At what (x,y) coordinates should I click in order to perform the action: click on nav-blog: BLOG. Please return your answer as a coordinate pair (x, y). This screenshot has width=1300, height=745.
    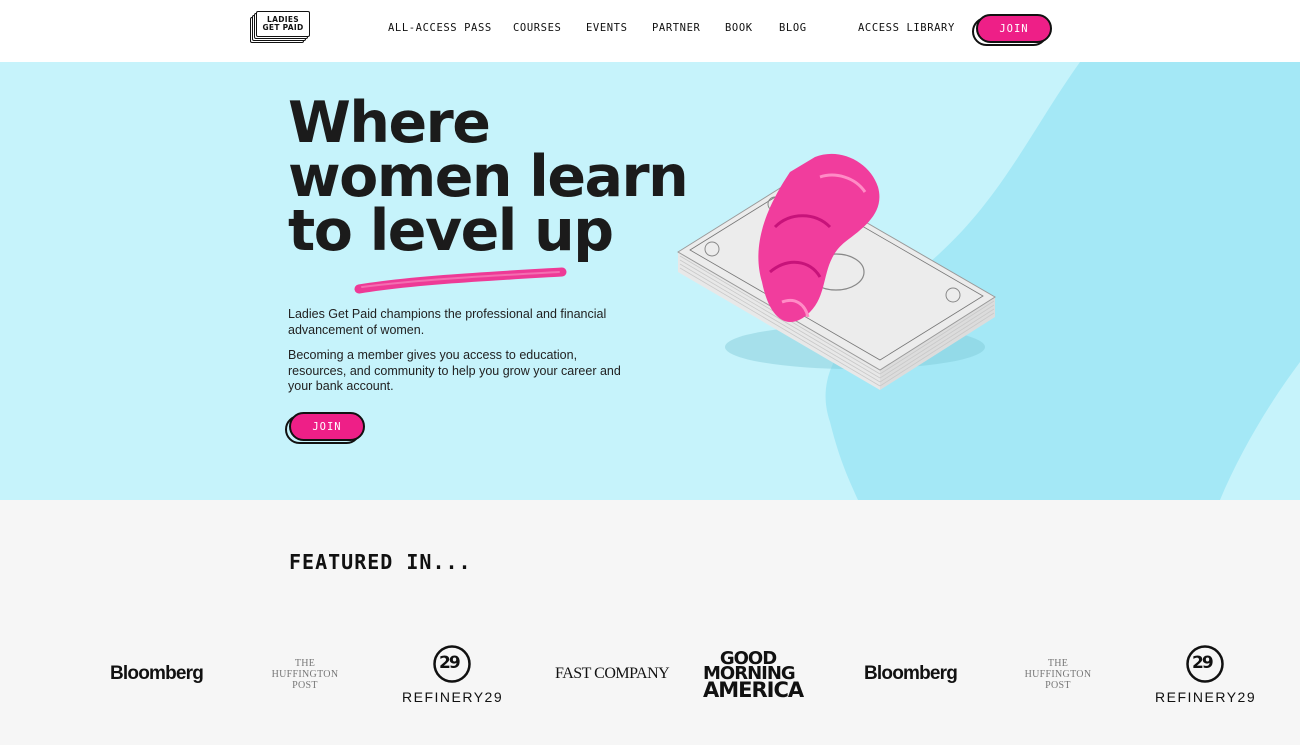
    Looking at the image, I should click on (793, 28).